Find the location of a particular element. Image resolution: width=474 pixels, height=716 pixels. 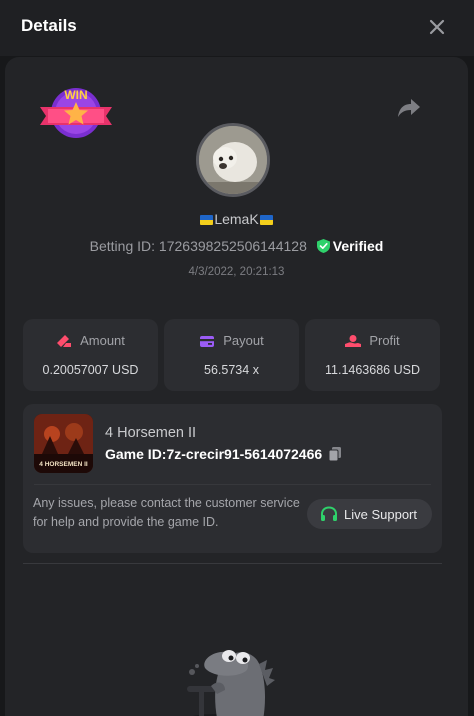

close-icon is located at coordinates (437, 27).